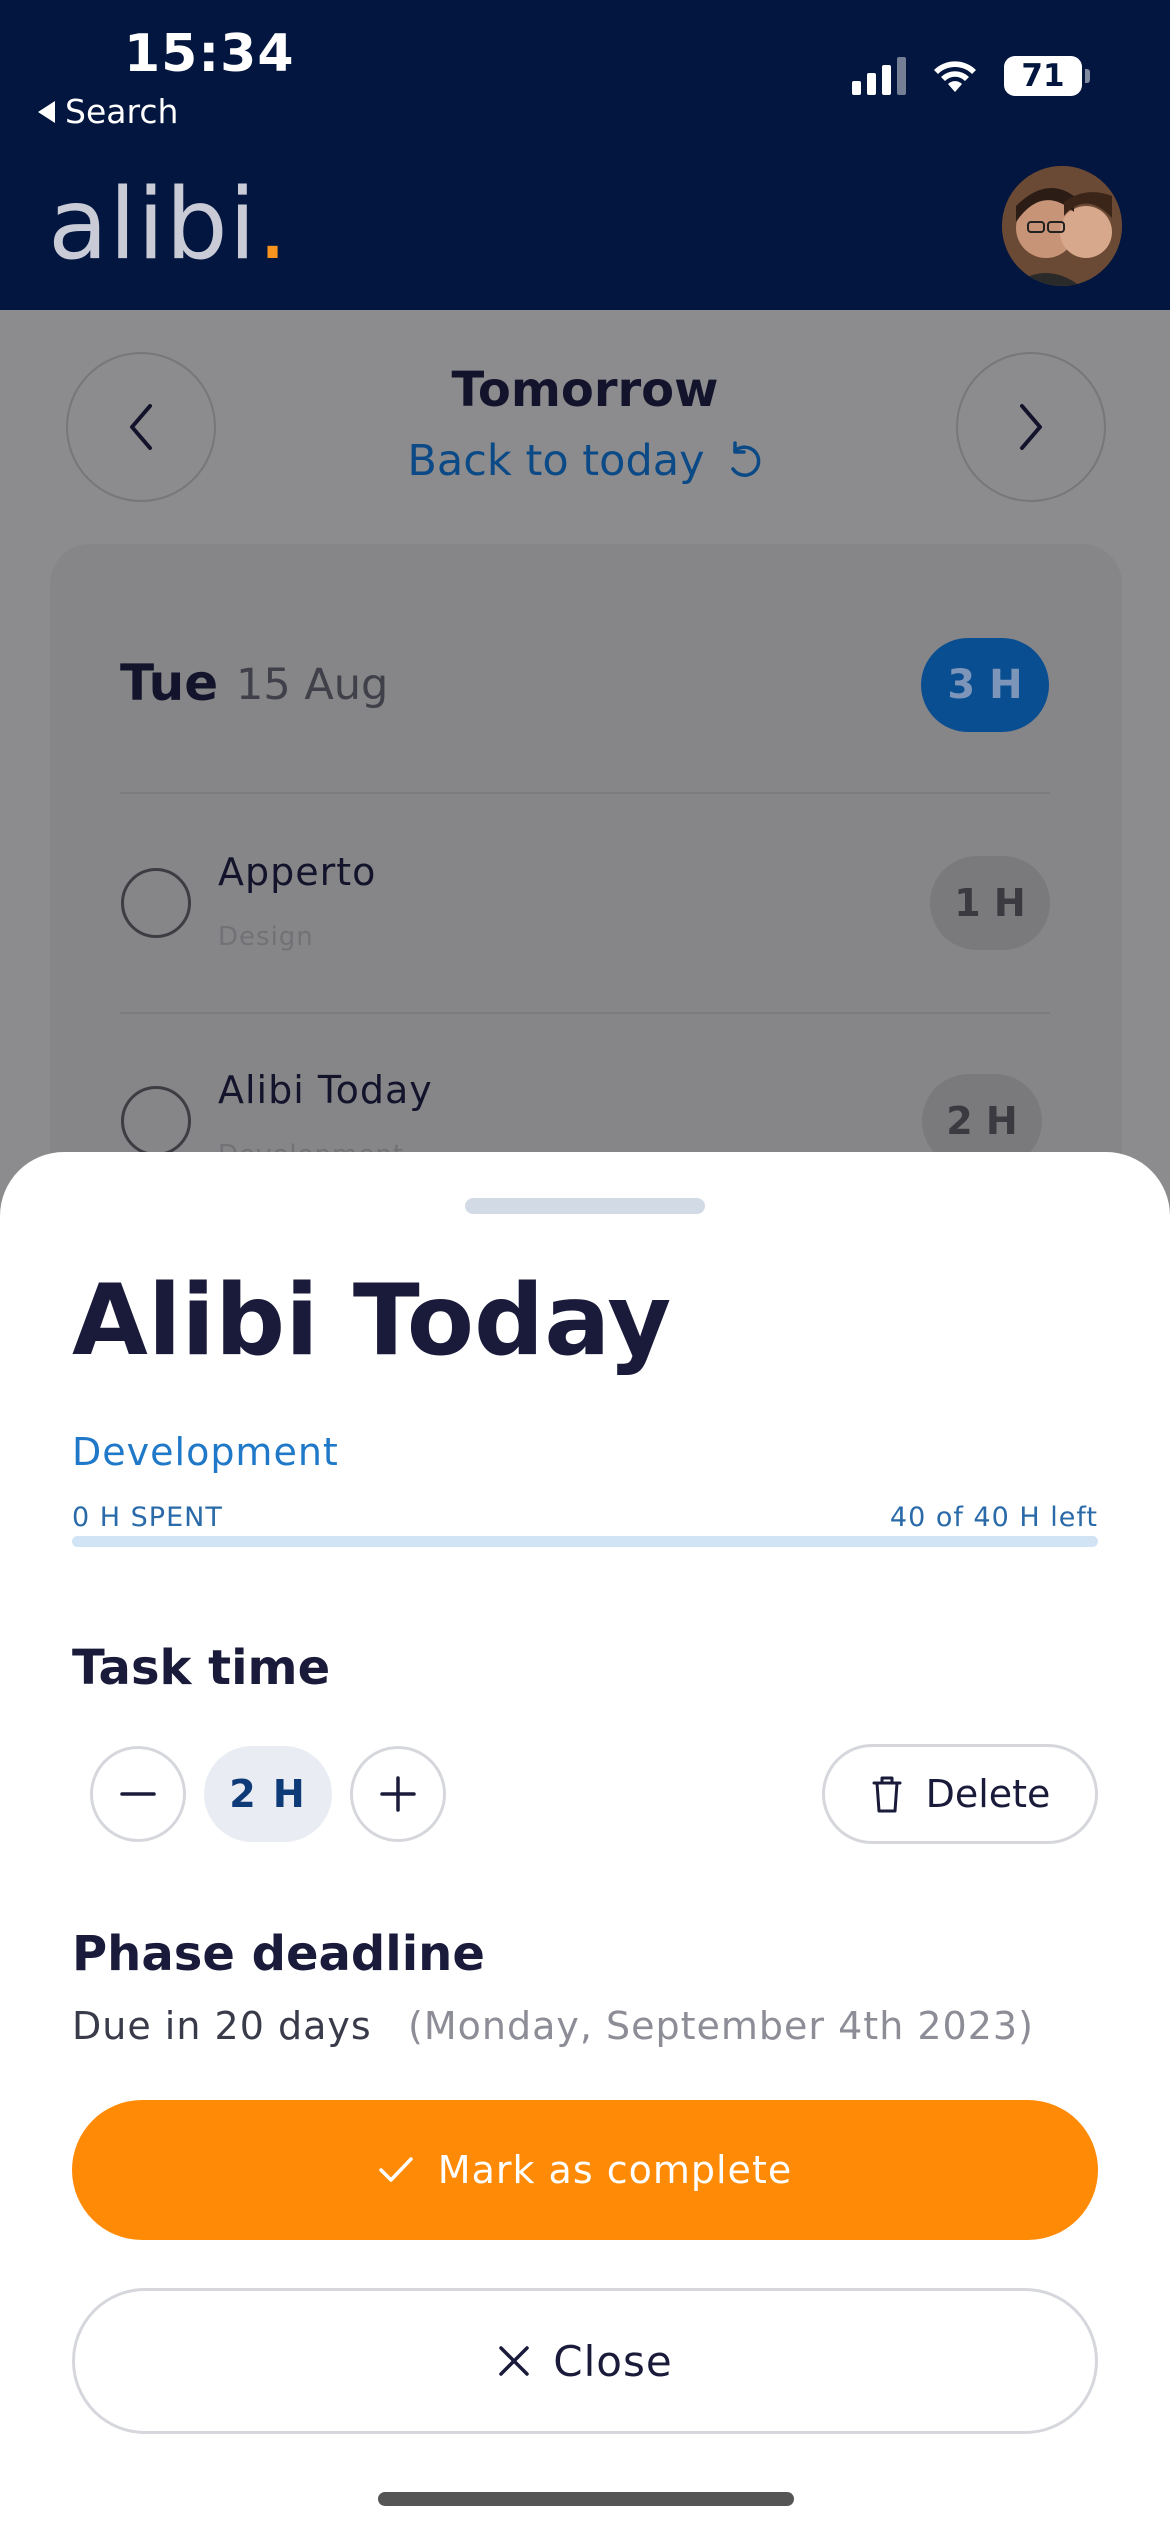 This screenshot has width=1170, height=2532. Describe the element at coordinates (222, 2026) in the screenshot. I see `due-in-text: Due in 20 days` at that location.